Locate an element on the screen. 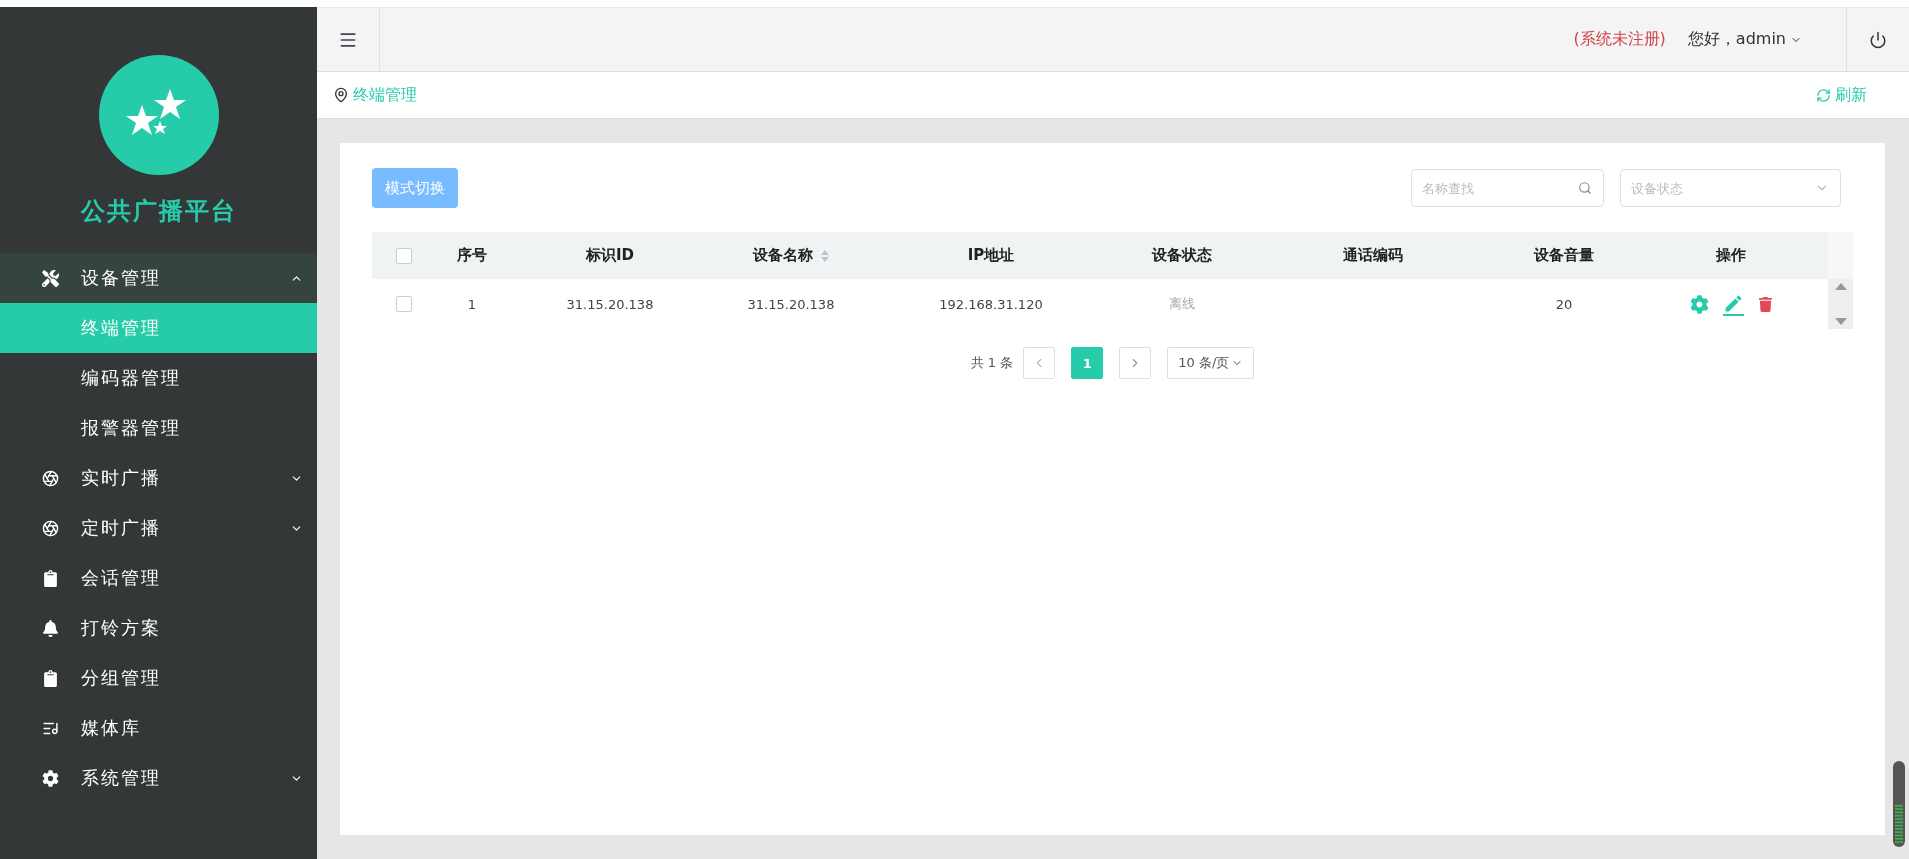 Image resolution: width=1909 pixels, height=859 pixels. settings-icon is located at coordinates (1699, 304).